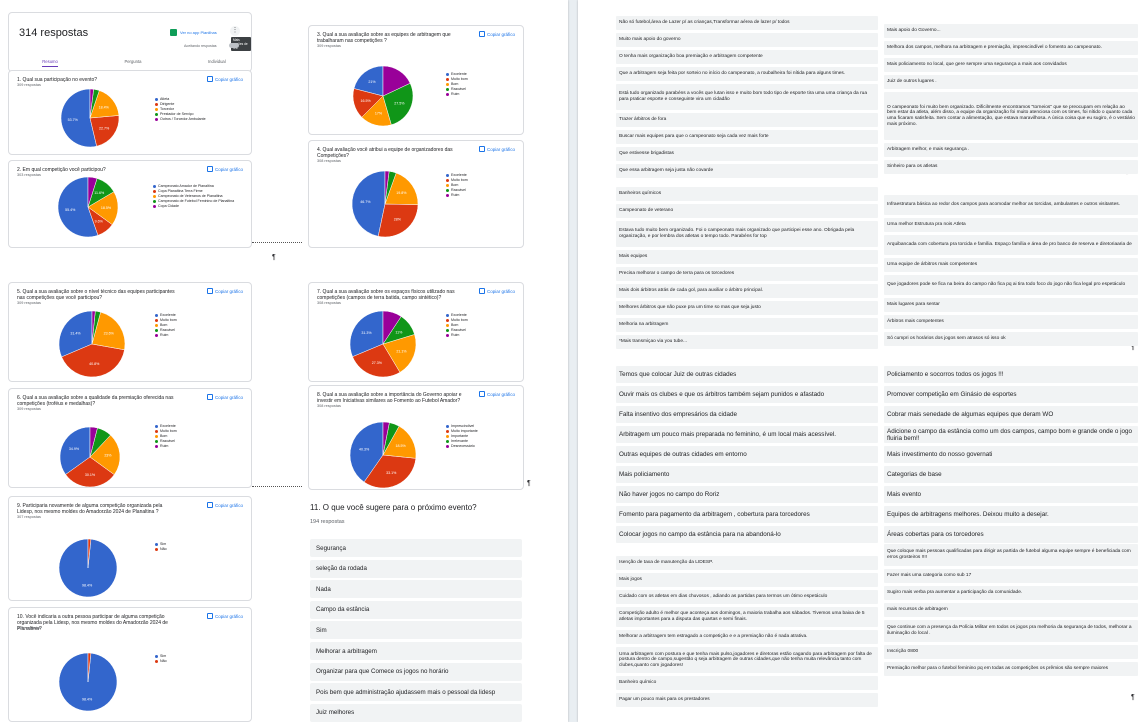 This screenshot has width=1138, height=722. What do you see at coordinates (277, 486) in the screenshot?
I see `separator-dots` at bounding box center [277, 486].